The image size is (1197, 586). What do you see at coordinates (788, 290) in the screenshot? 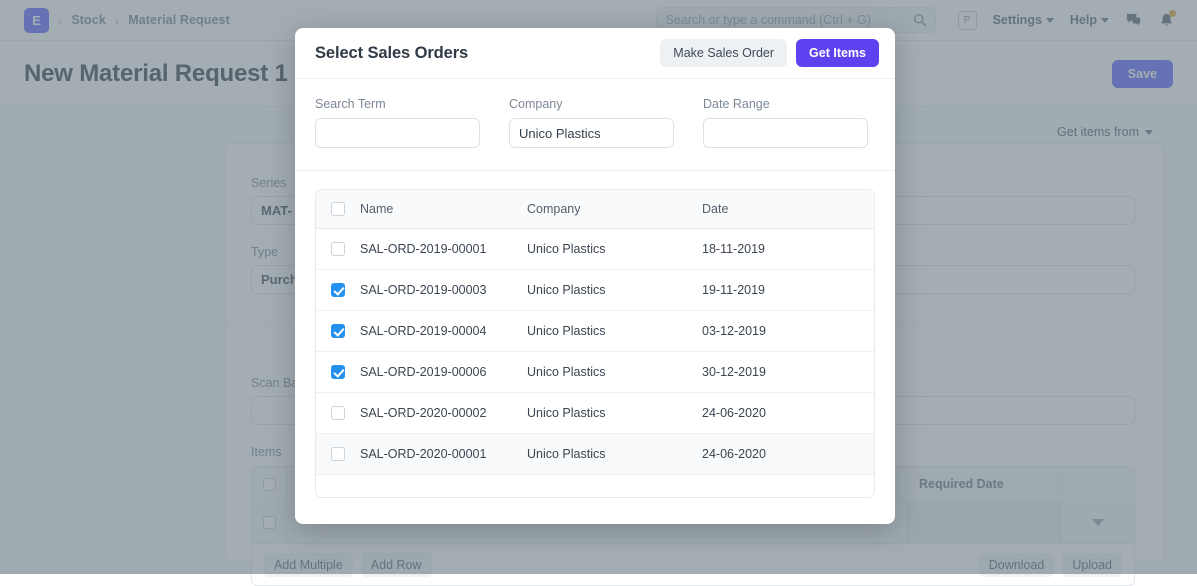
I see `cell-date: 19-11-2019` at bounding box center [788, 290].